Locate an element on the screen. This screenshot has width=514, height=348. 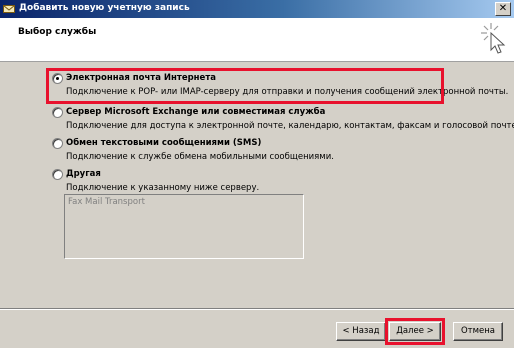
title-bar: Добавить новую учетную запись ✕ is located at coordinates (257, 9).